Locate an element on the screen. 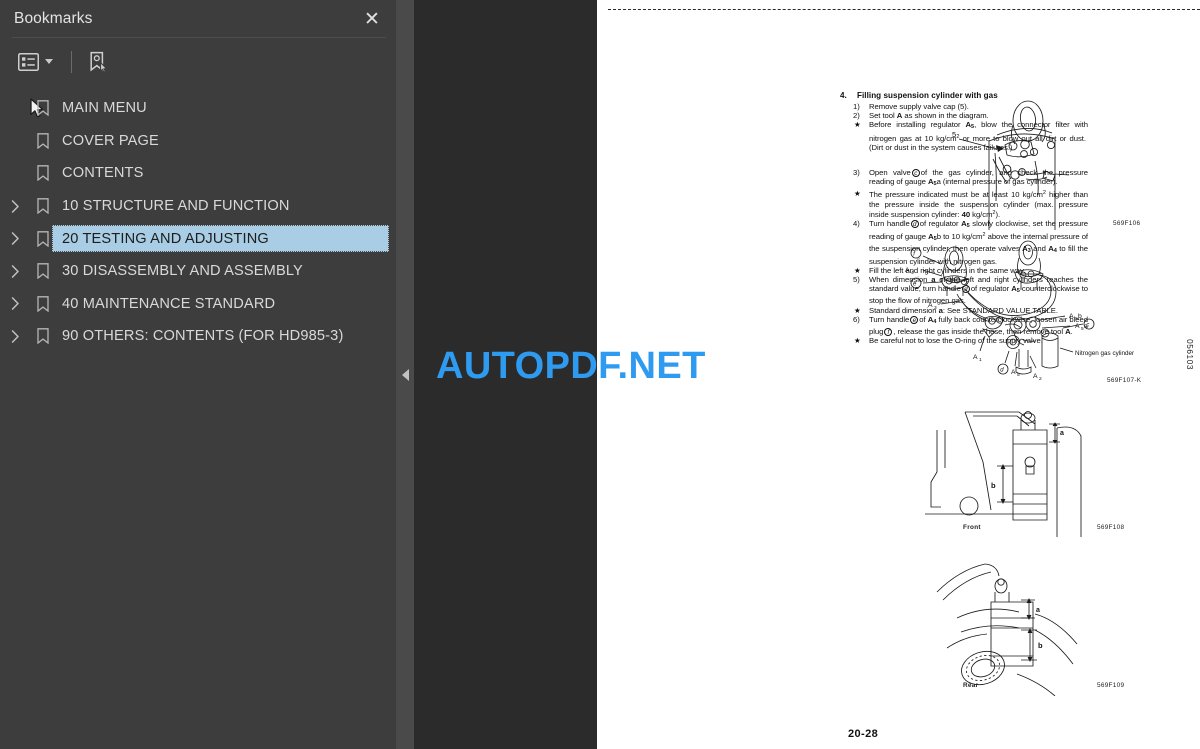  svg-text: 4 is located at coordinates (912, 273).